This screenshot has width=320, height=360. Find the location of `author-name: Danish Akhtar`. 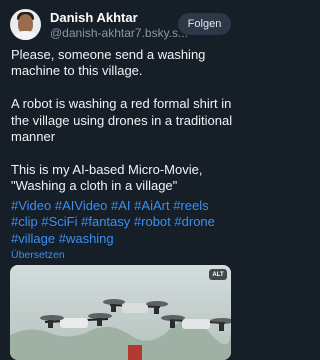

author-name: Danish Akhtar is located at coordinates (94, 17).